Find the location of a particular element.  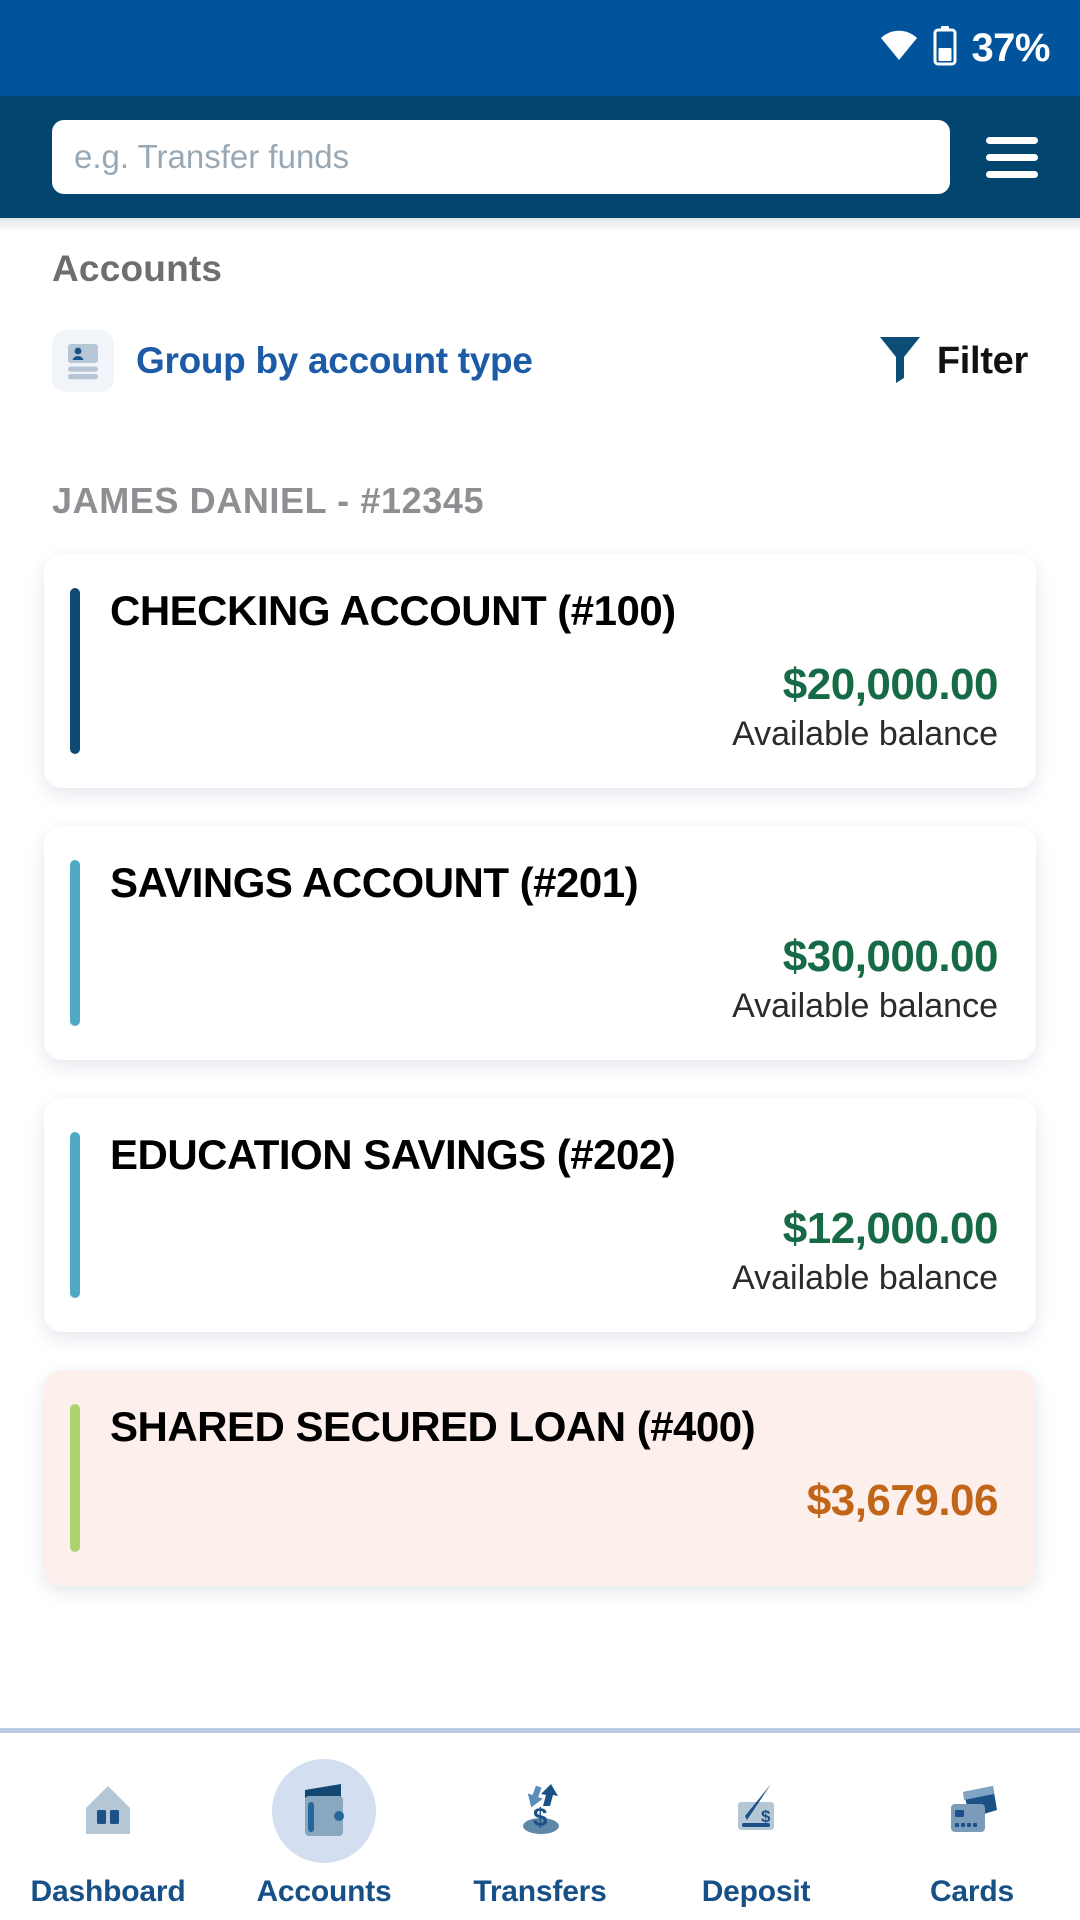

wifi-icon is located at coordinates (899, 48).